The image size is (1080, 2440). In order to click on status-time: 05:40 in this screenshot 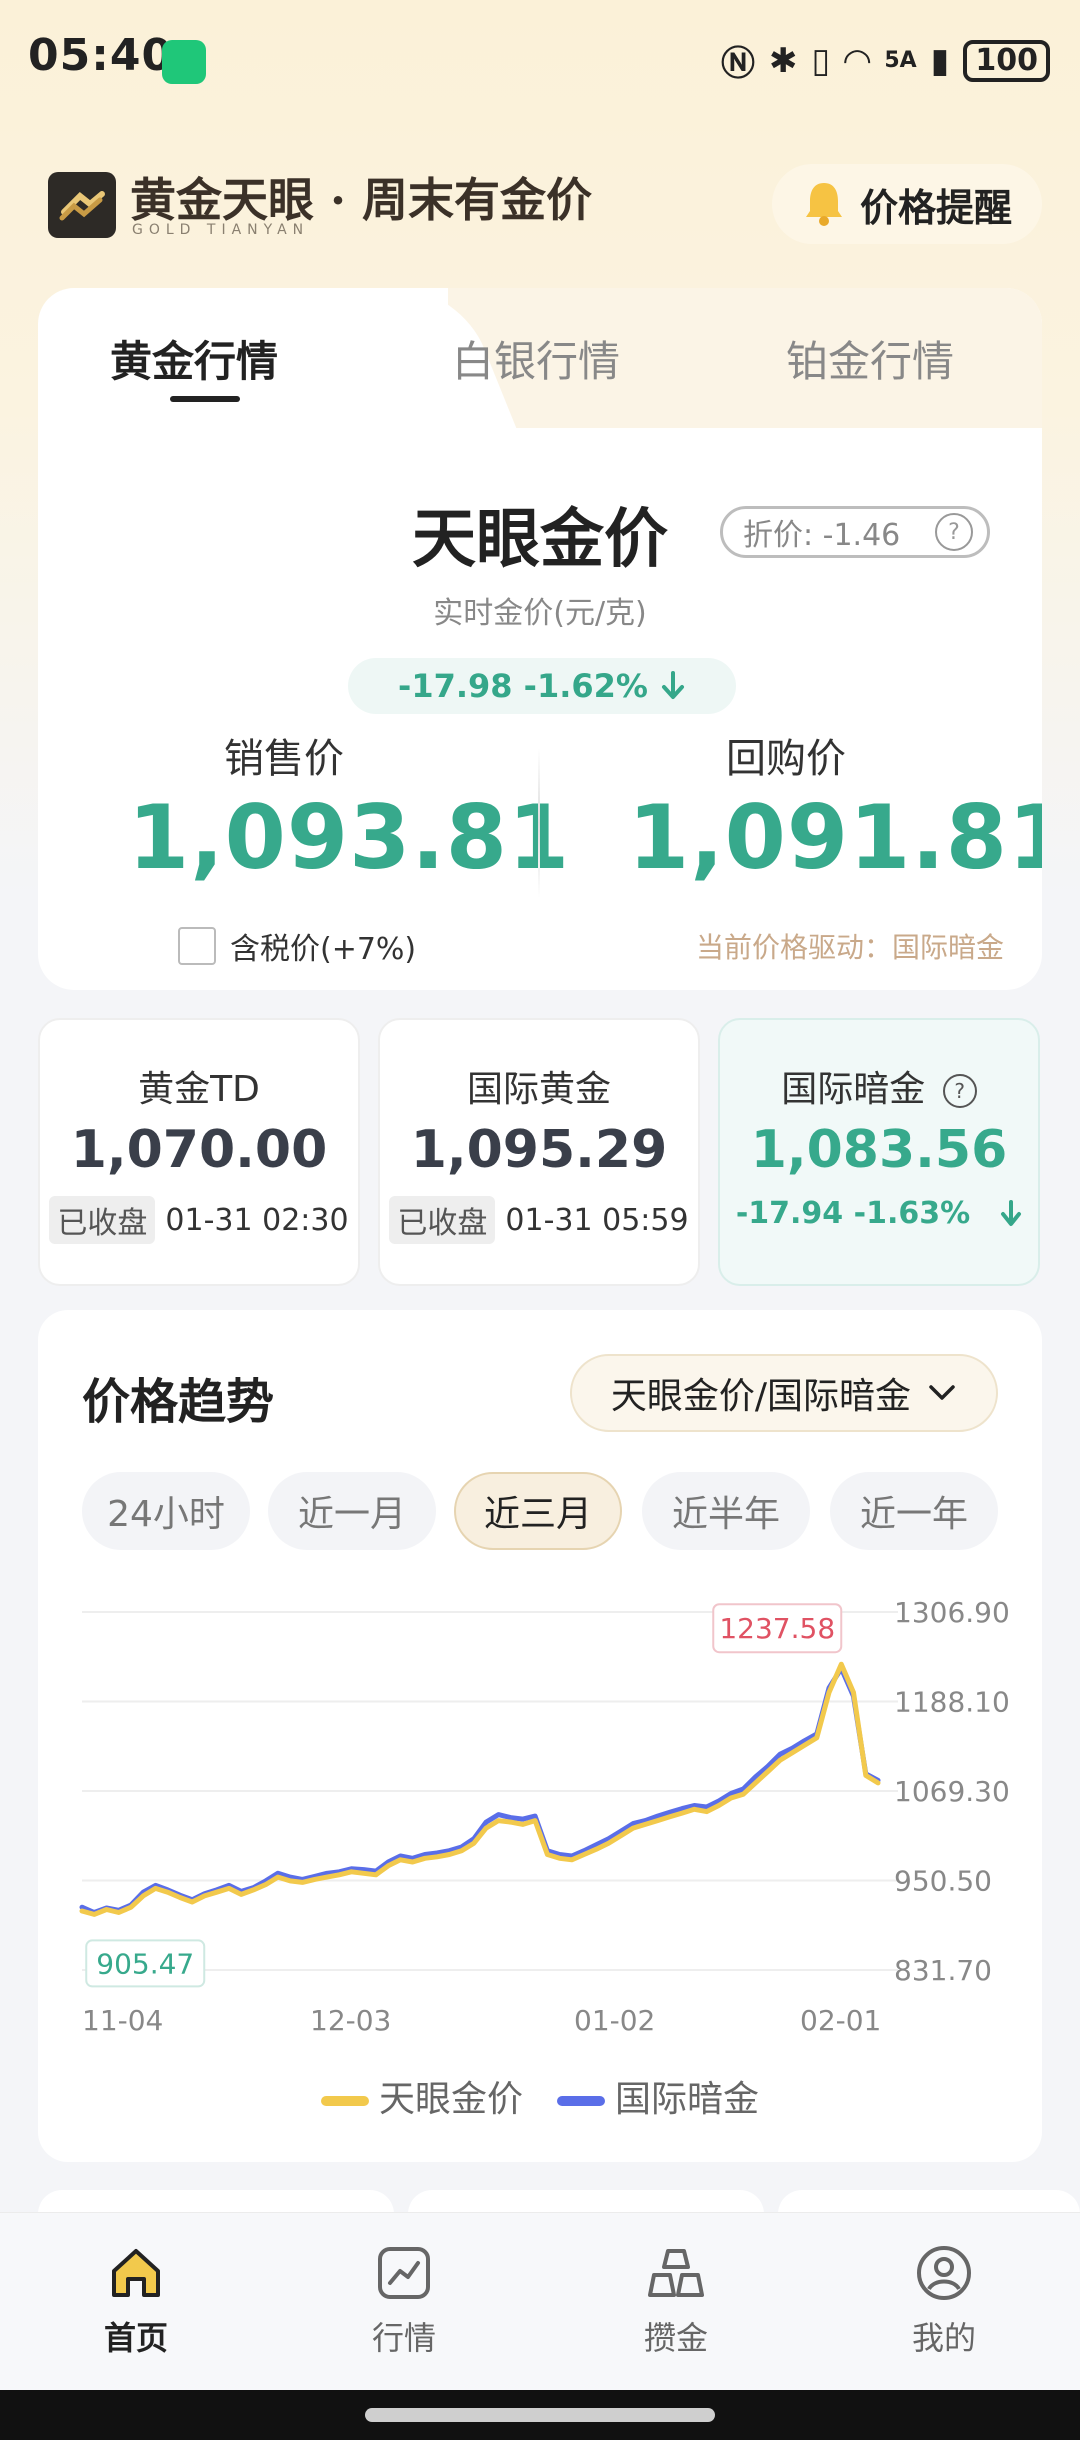, I will do `click(101, 55)`.